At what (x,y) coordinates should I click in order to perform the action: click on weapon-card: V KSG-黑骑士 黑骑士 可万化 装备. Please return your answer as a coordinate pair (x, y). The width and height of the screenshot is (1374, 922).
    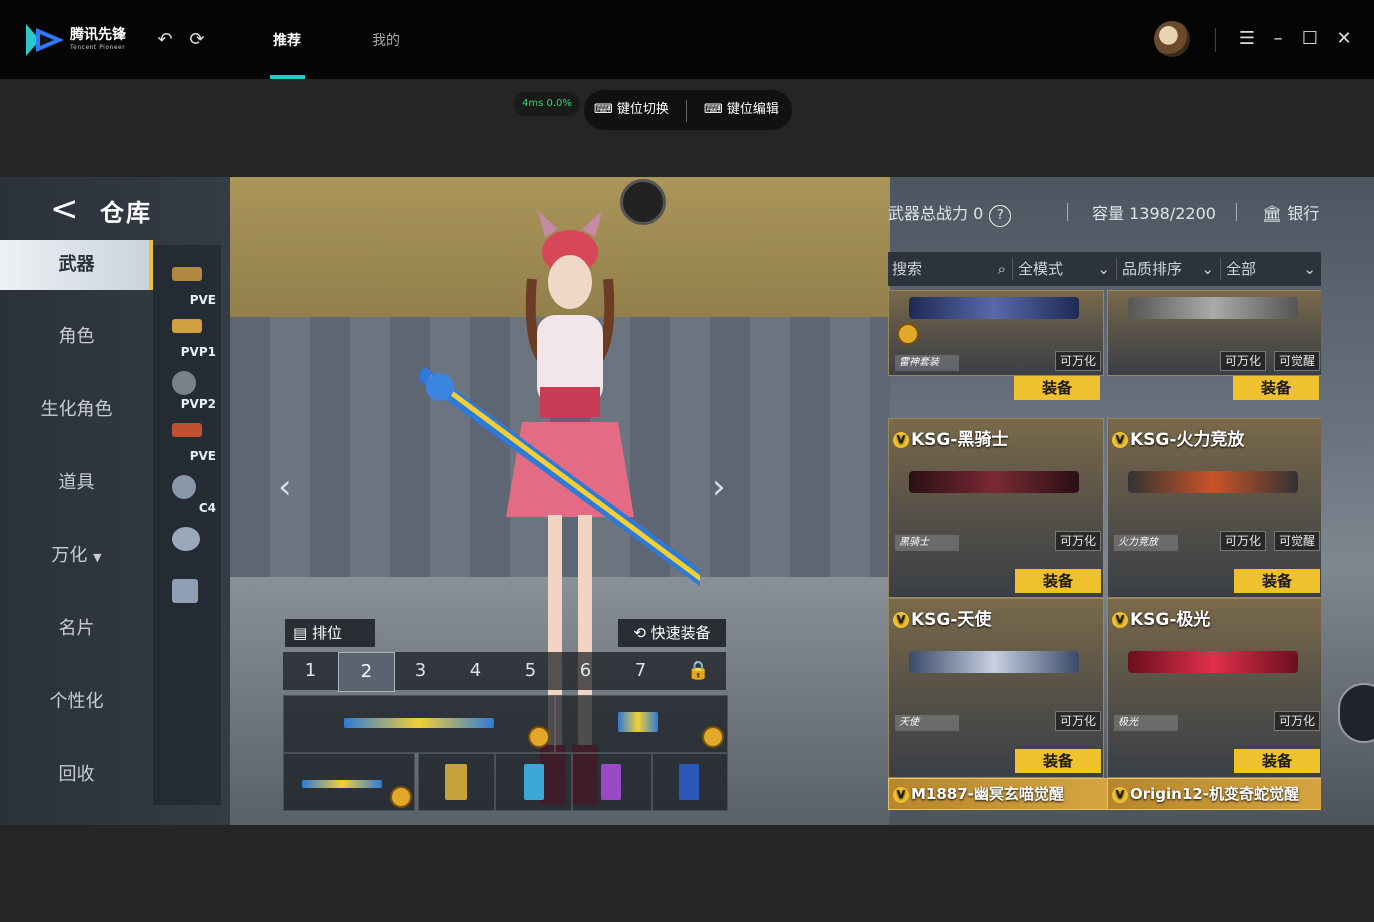
    Looking at the image, I should click on (996, 508).